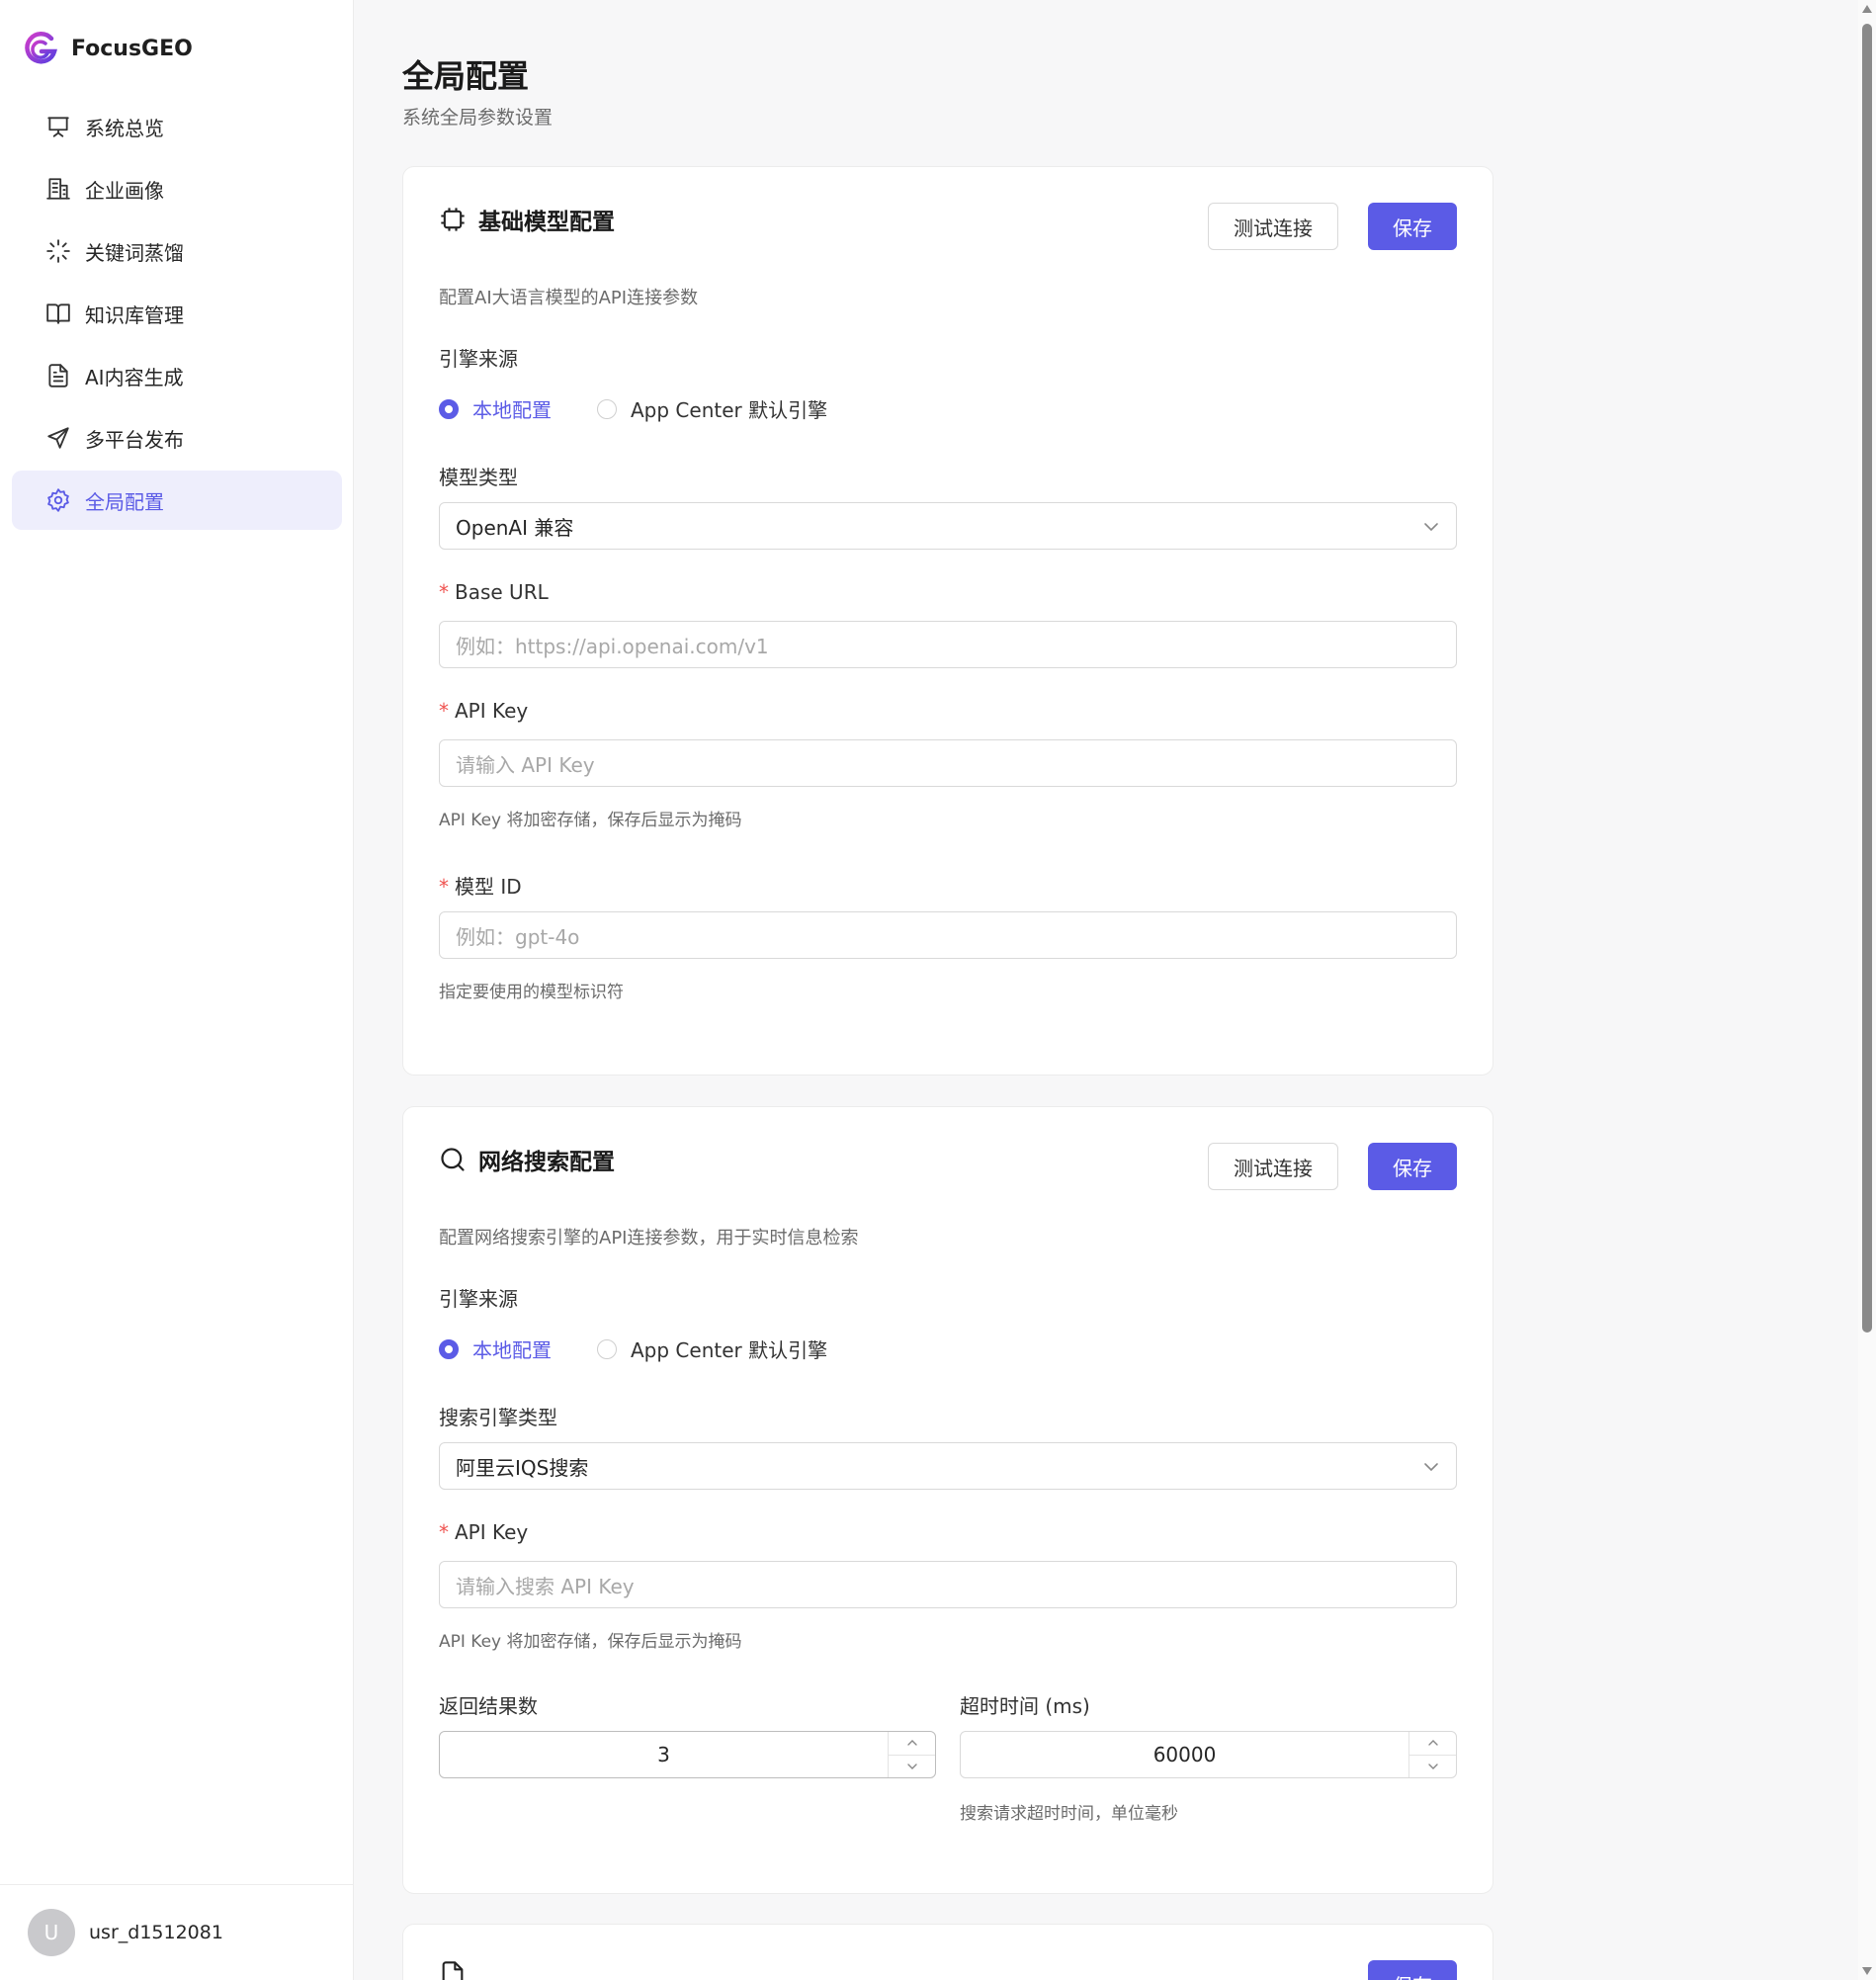 The image size is (1876, 1980). Describe the element at coordinates (612, 646) in the screenshot. I see `placeholder: 例如：https://api.openai.com/v1` at that location.